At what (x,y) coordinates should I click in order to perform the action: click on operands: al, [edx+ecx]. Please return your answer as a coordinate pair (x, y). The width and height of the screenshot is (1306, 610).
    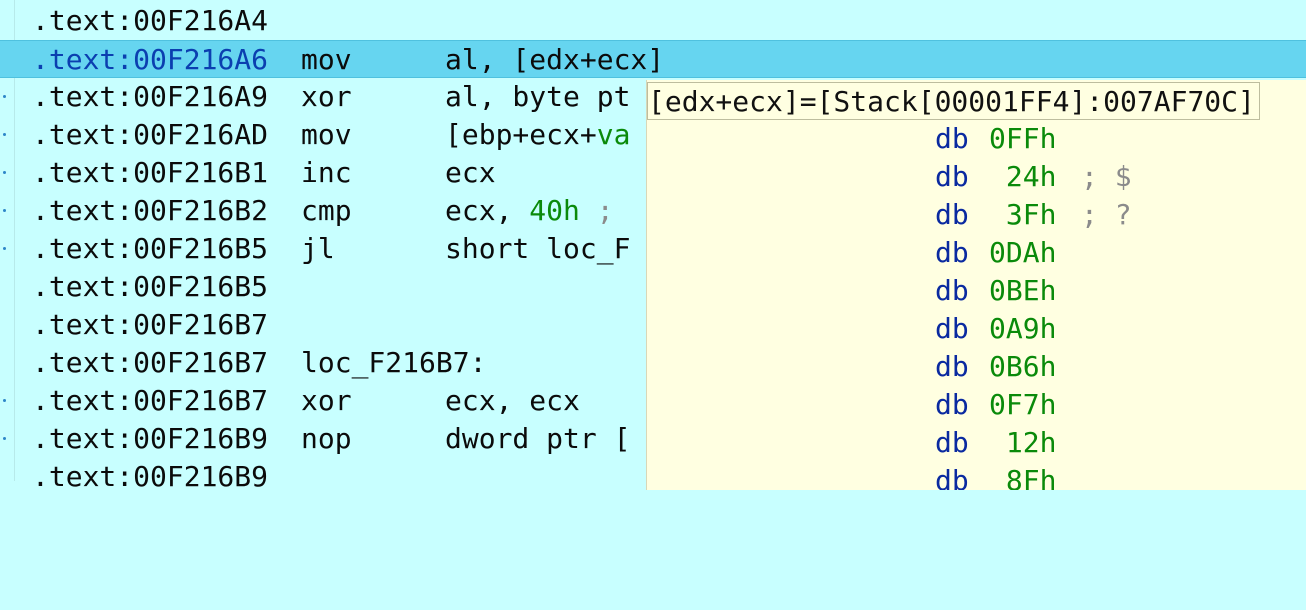
    Looking at the image, I should click on (554, 60).